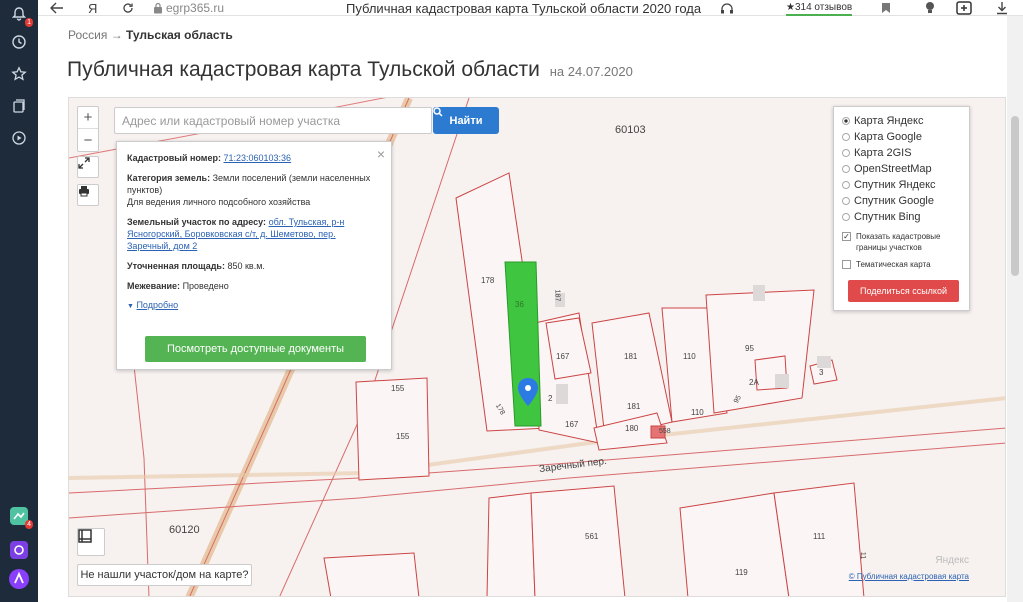  I want to click on layer-label: Карта 2GIS, so click(883, 153).